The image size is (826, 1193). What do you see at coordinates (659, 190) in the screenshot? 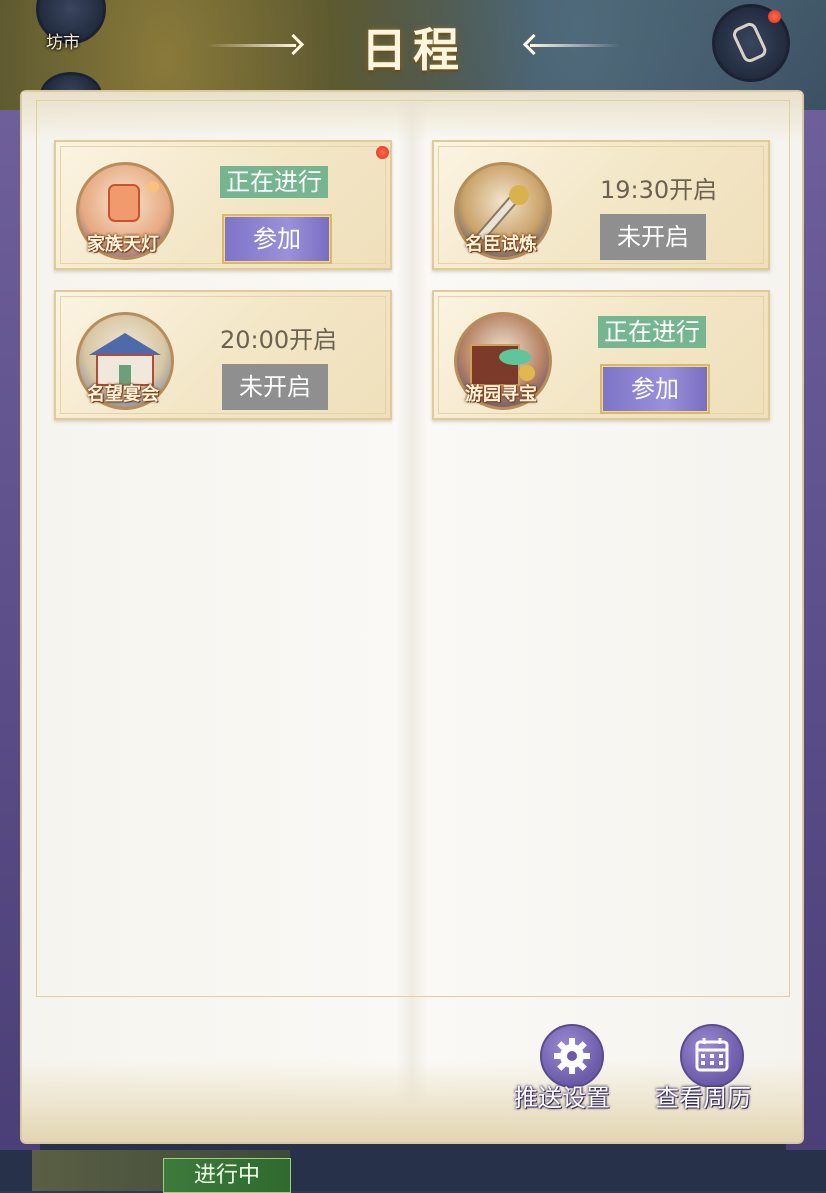
I see `start-time: 19:30开启` at bounding box center [659, 190].